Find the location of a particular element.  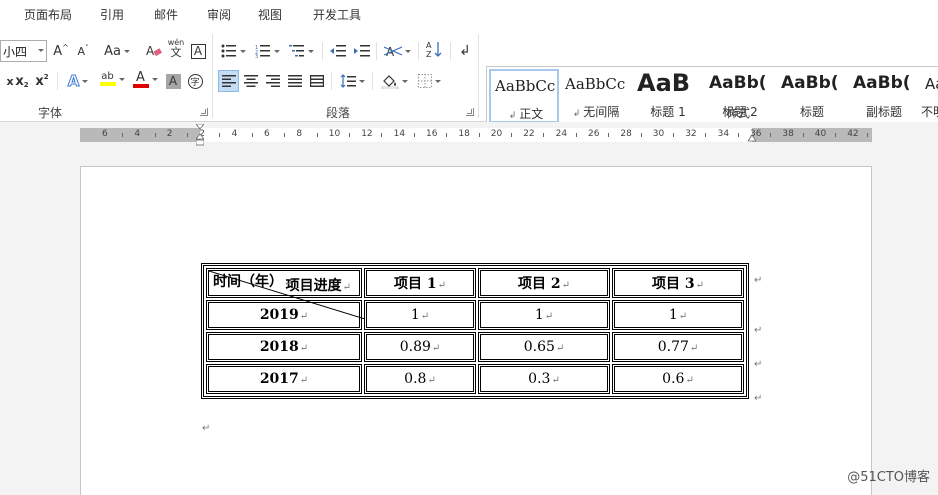

indent-marker-icon is located at coordinates (200, 135).